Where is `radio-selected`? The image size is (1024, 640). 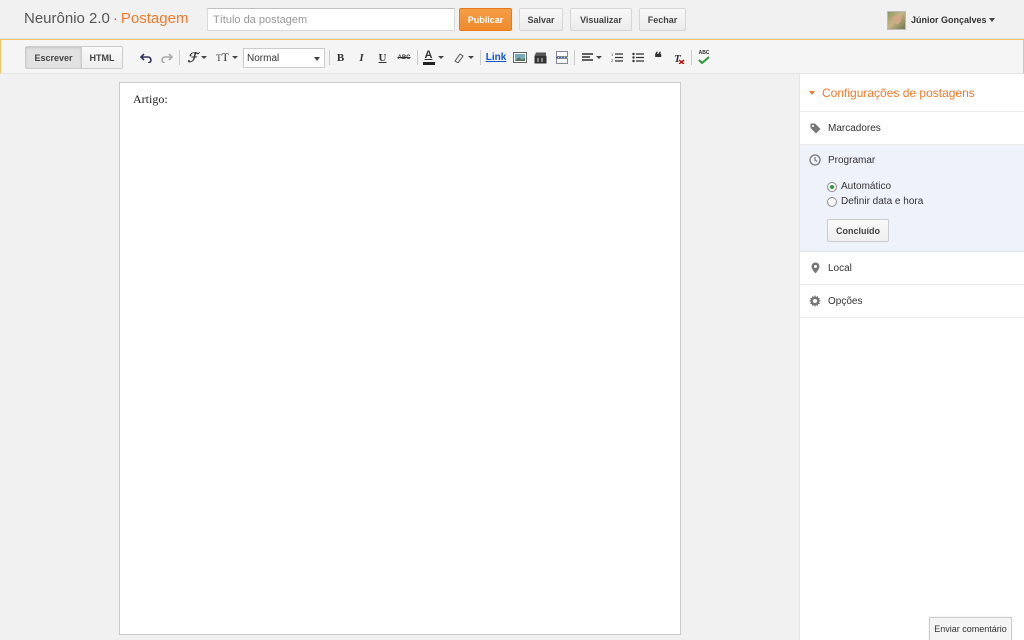 radio-selected is located at coordinates (832, 186).